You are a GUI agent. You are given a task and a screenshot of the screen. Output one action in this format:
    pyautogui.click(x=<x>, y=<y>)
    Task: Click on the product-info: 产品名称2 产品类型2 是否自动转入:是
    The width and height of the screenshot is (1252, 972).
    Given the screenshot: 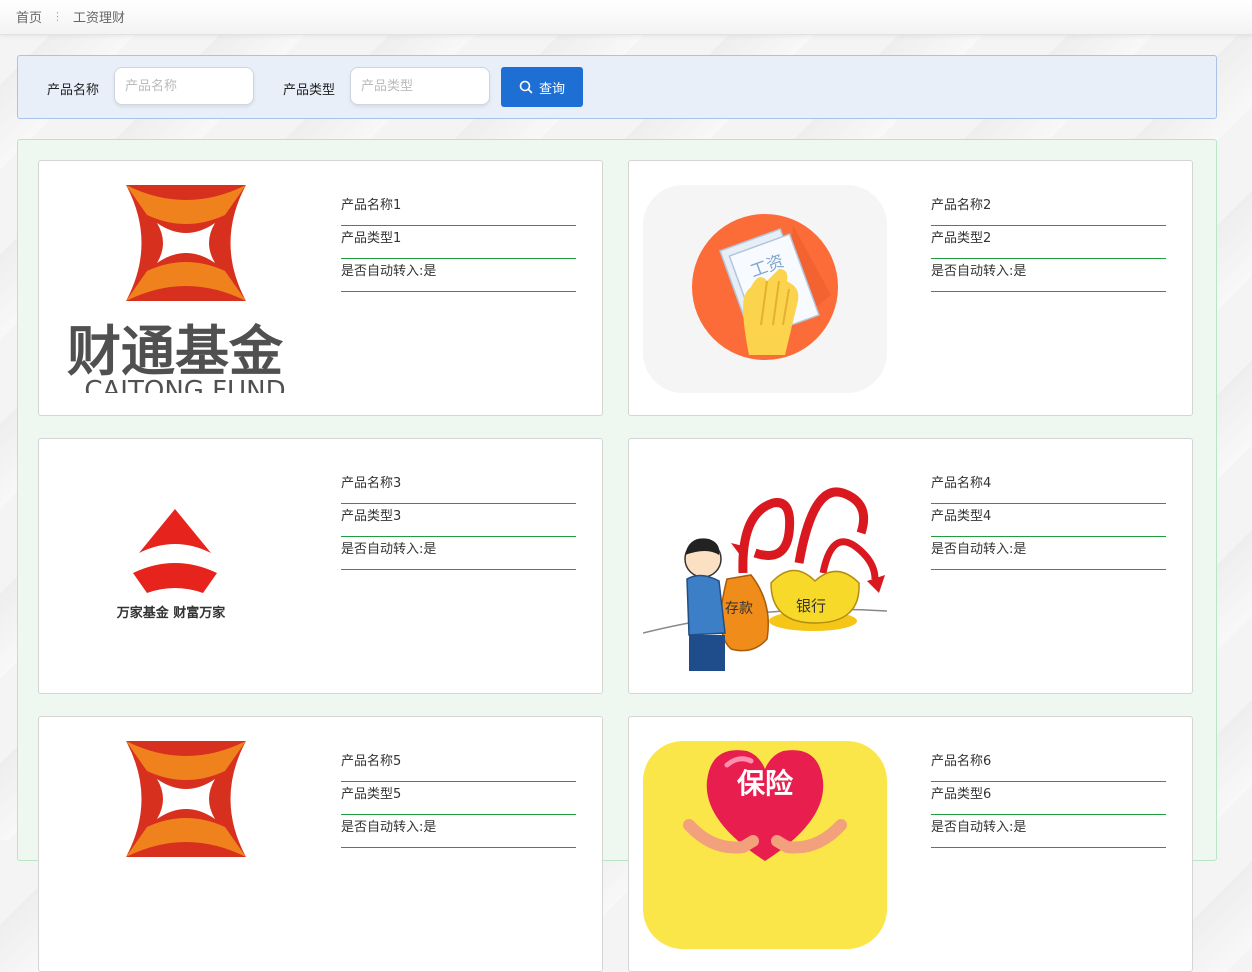 What is the action you would take?
    pyautogui.click(x=1048, y=243)
    